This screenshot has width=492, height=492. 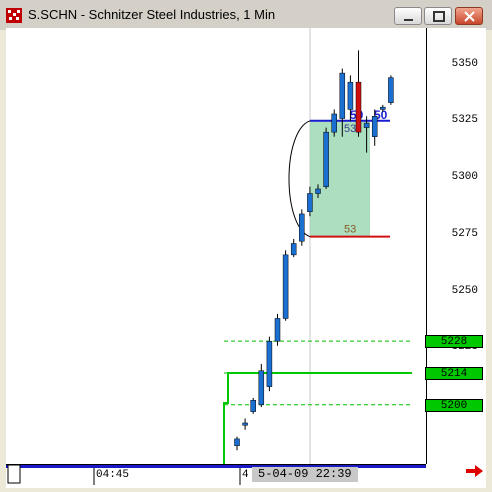 I want to click on price-tag: 5228, so click(x=454, y=341).